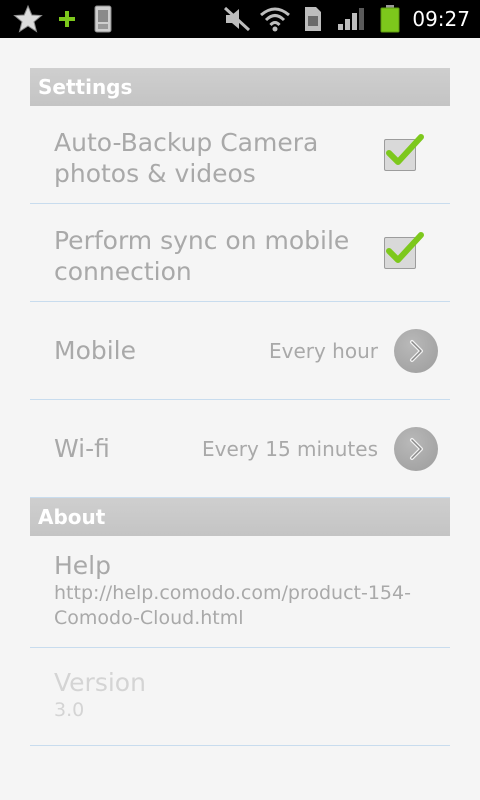 This screenshot has height=800, width=480. Describe the element at coordinates (390, 19) in the screenshot. I see `battery-icon` at that location.